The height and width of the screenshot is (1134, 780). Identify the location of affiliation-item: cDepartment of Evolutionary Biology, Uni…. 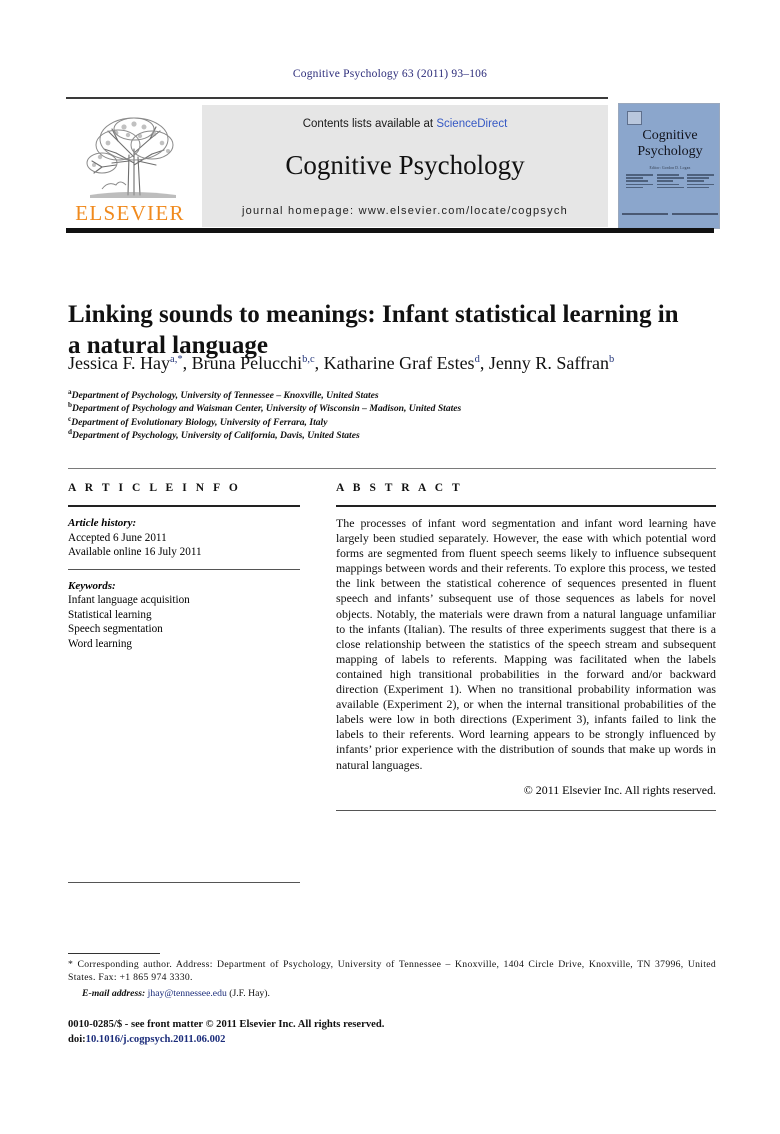
(398, 422).